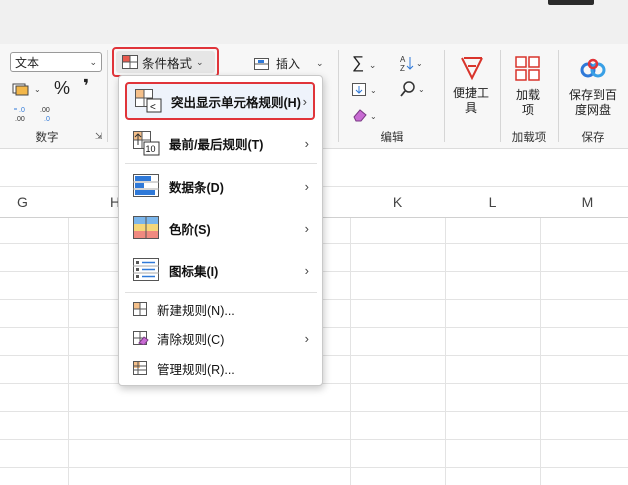 This screenshot has height=485, width=628. Describe the element at coordinates (56, 62) in the screenshot. I see `number-format-select: 文本 ⌄` at that location.